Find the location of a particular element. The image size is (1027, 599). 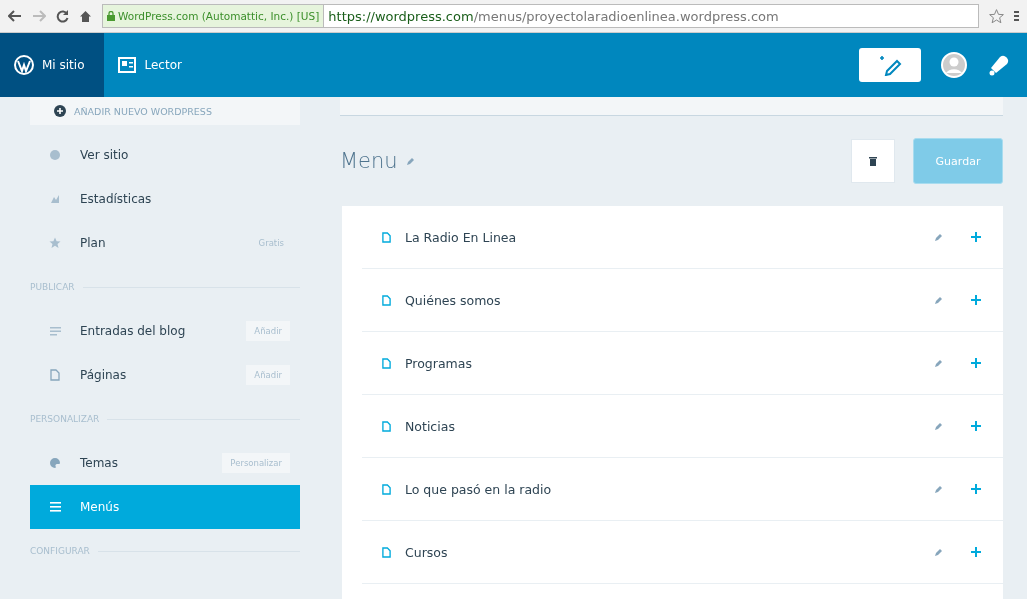

sidebar-item-label: Menús is located at coordinates (100, 507).